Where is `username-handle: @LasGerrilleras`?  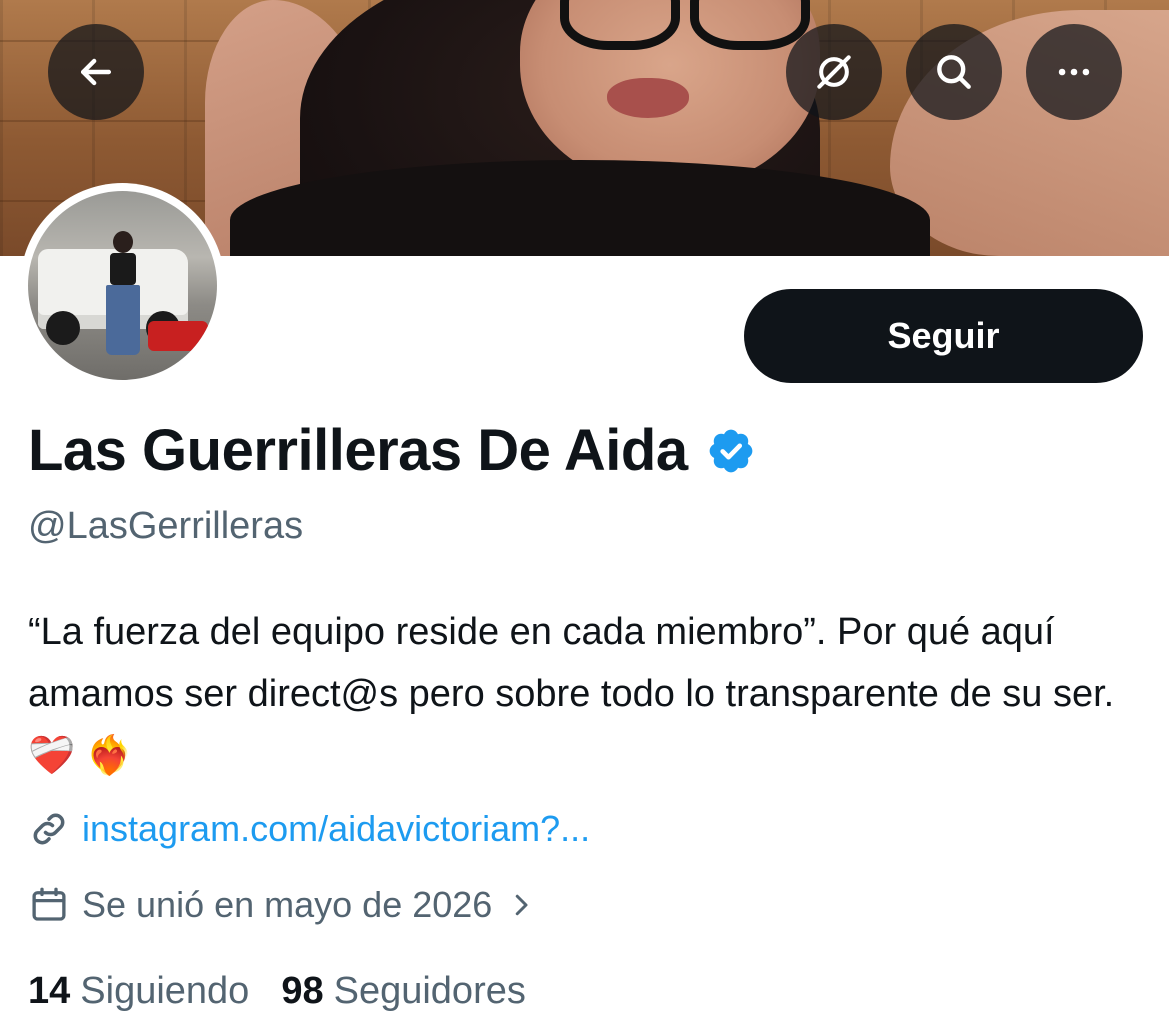 username-handle: @LasGerrilleras is located at coordinates (166, 526).